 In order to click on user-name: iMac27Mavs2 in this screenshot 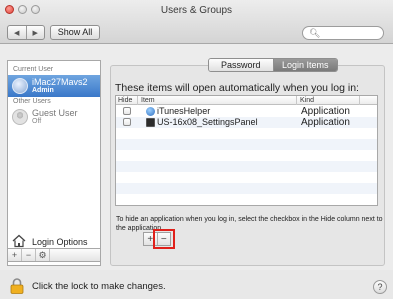, I will do `click(60, 82)`.